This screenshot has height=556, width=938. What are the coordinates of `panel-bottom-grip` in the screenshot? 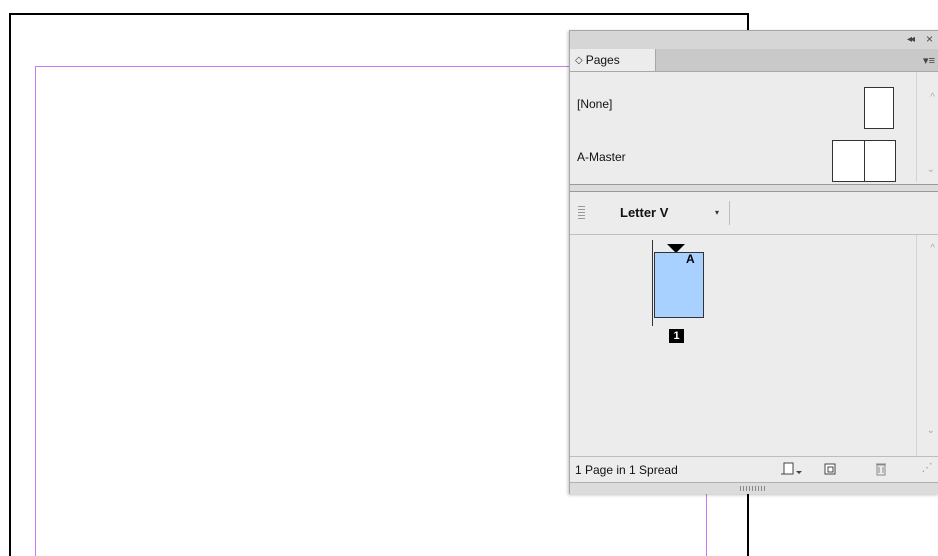 It's located at (754, 488).